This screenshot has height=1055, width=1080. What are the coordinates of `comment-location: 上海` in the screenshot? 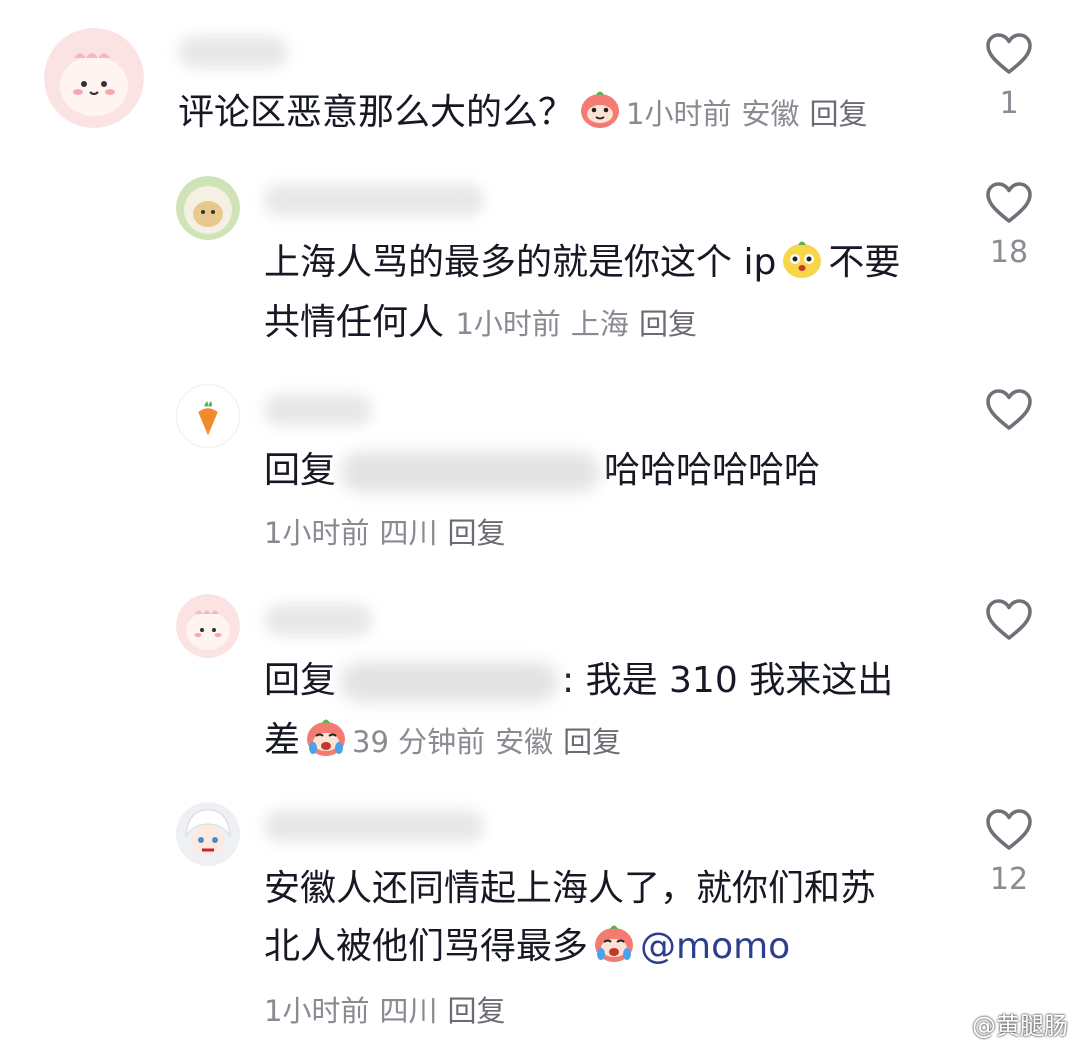 It's located at (599, 324).